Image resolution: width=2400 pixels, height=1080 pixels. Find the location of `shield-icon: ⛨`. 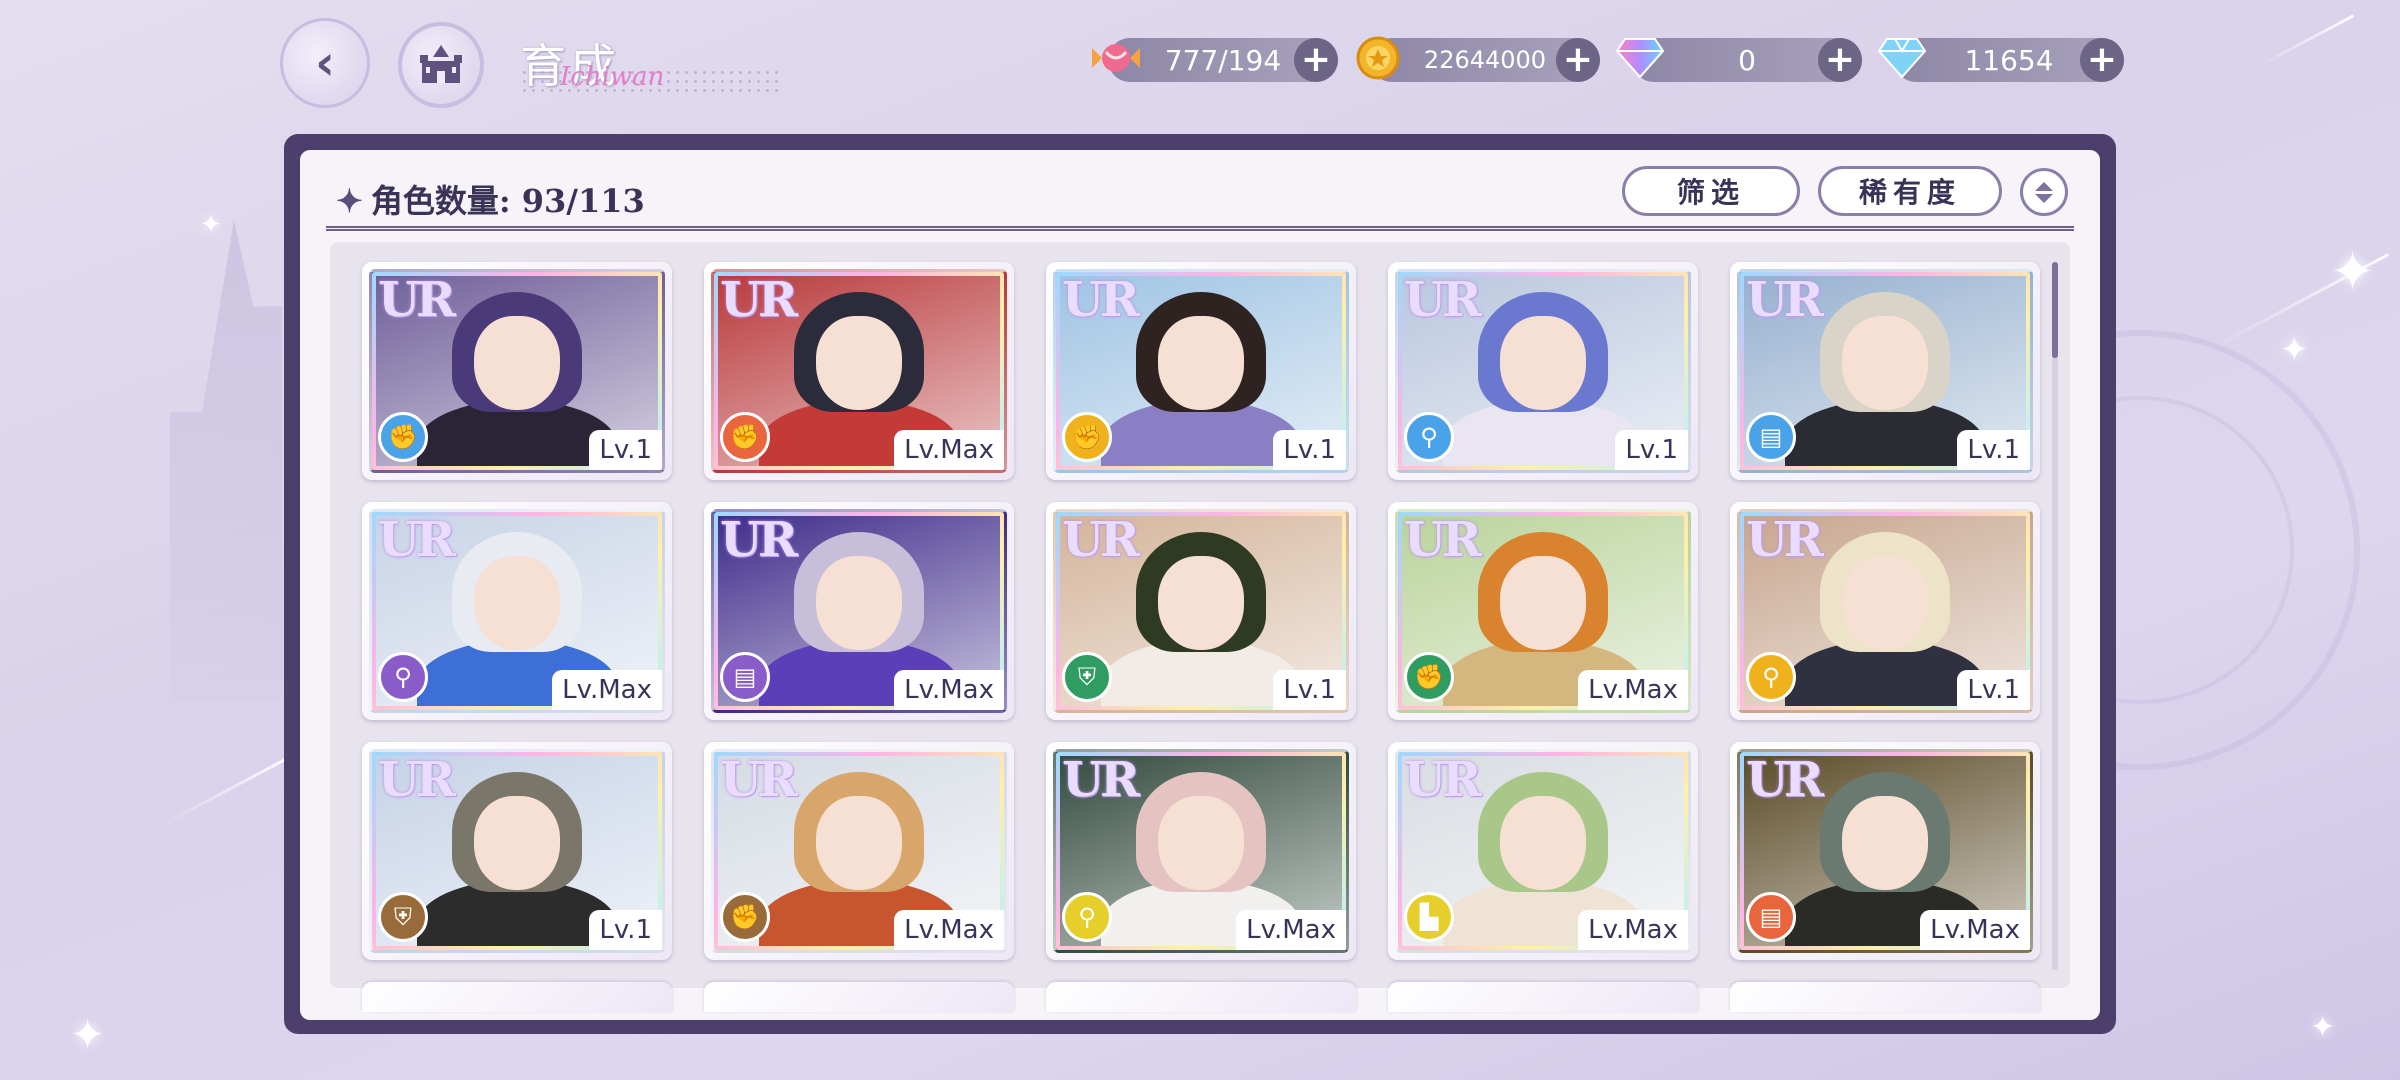

shield-icon: ⛨ is located at coordinates (1087, 677).